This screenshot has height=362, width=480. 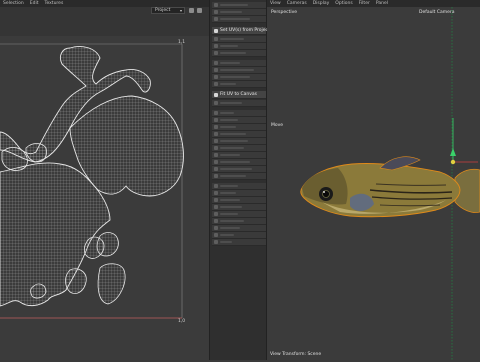 I want to click on menu-options: Options, so click(x=343, y=3).